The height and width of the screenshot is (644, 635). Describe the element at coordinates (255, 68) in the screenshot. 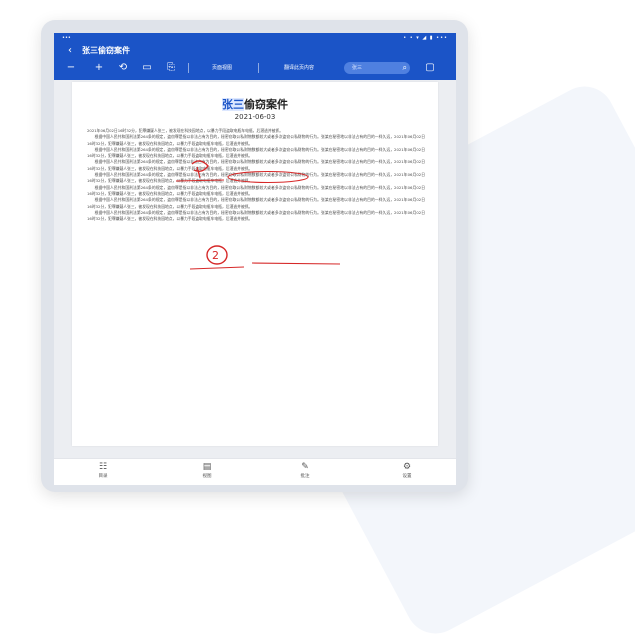

I see `toolbar: − + ⟲ ▭ ⎘ 页面视图 翻译此页内容 张三 ⌕ ▢` at that location.